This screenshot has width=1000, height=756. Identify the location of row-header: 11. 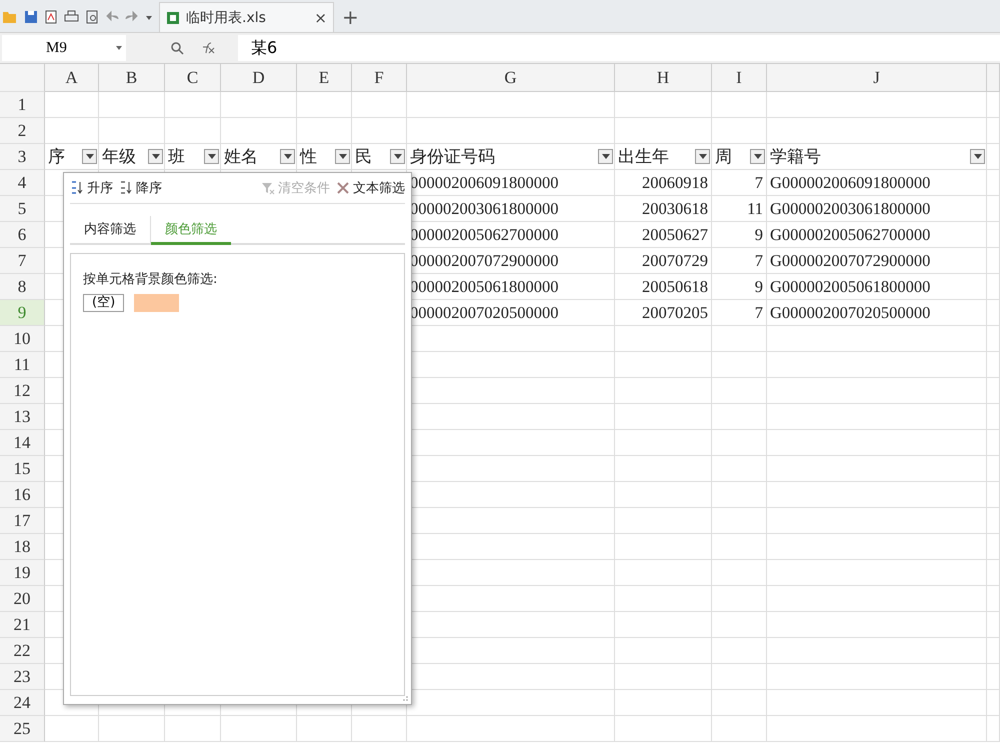
(22, 365).